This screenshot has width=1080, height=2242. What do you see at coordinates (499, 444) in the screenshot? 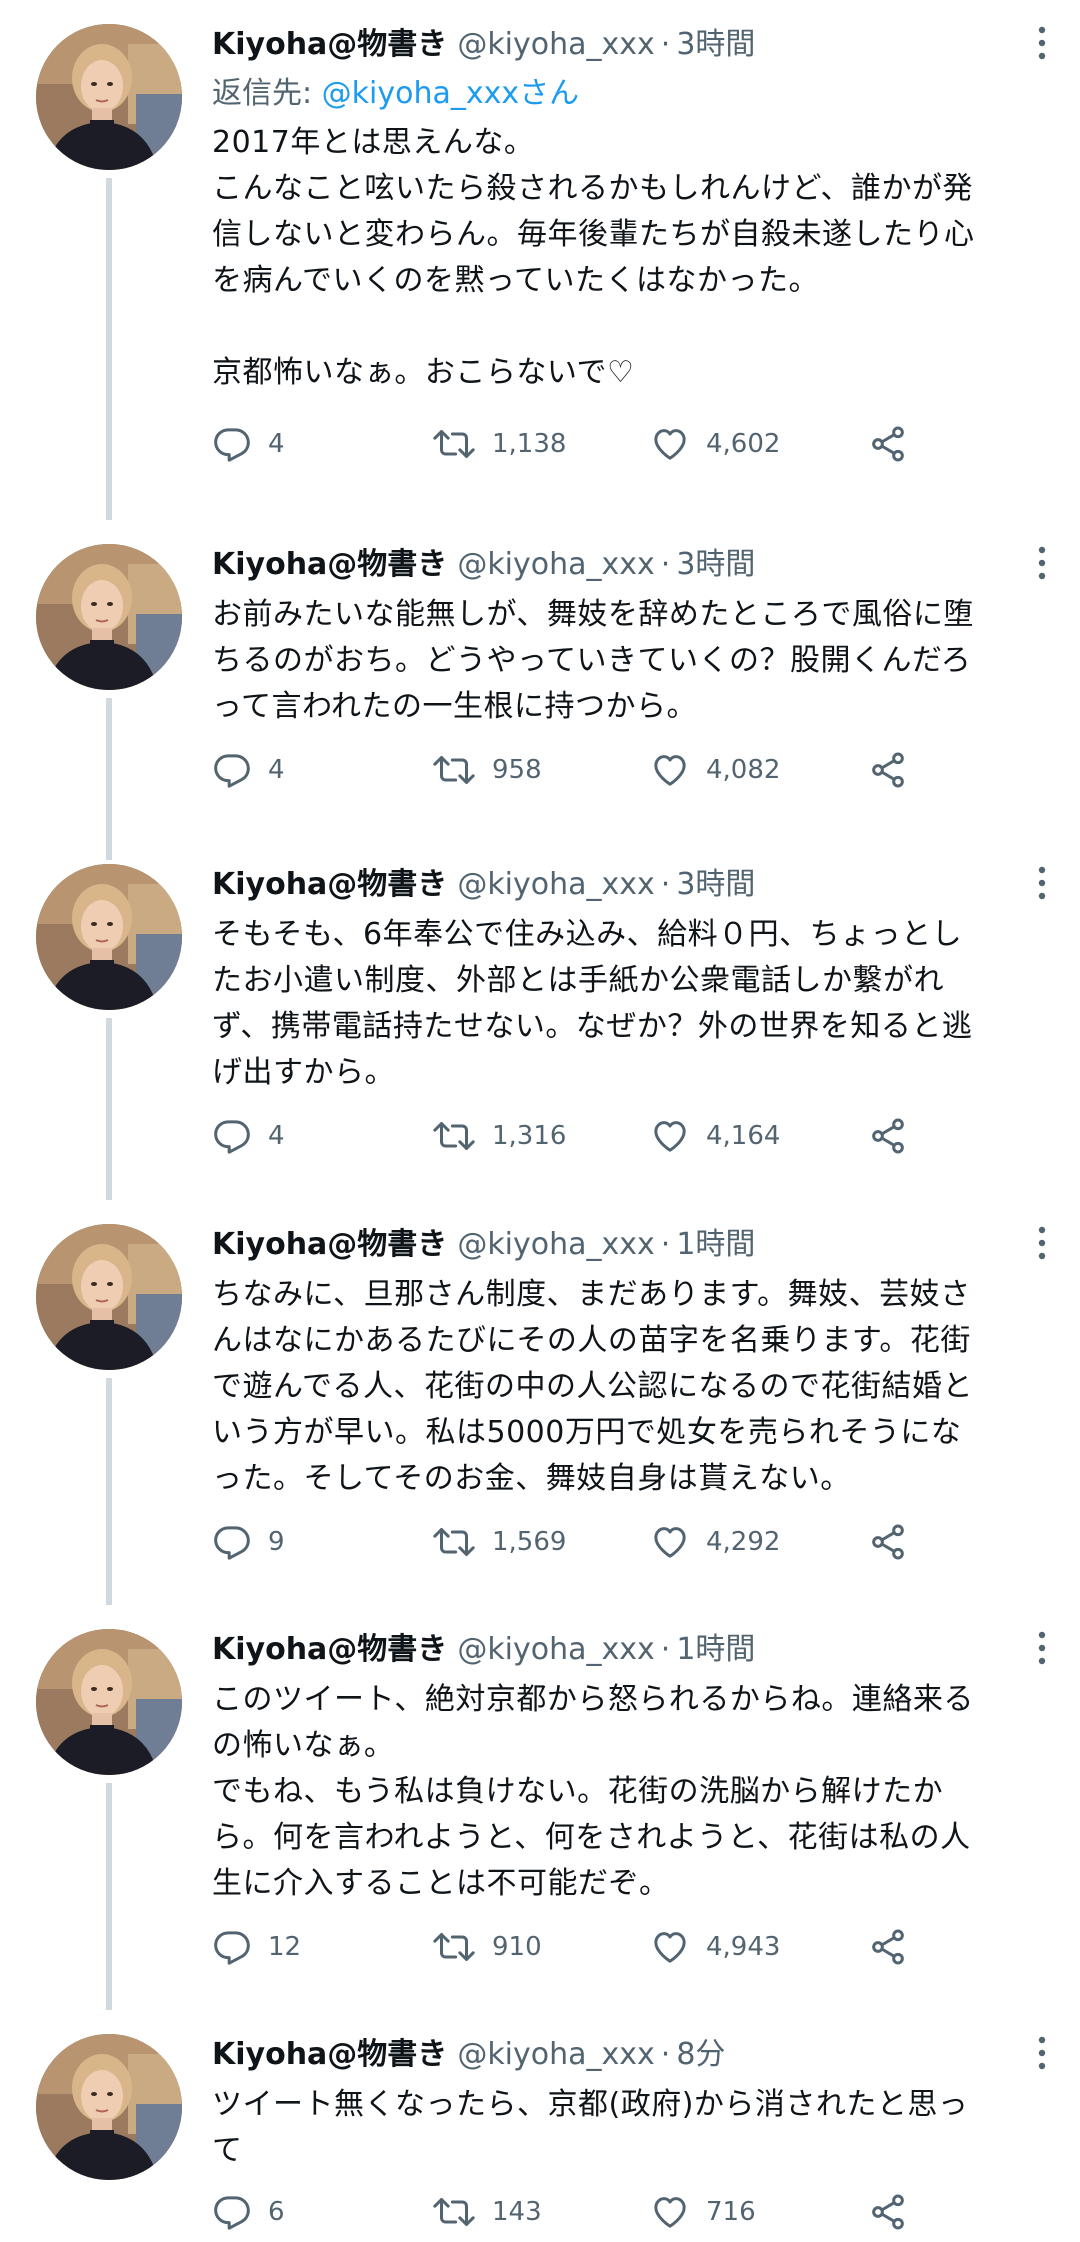
I see `retweet-button: 1,138` at bounding box center [499, 444].